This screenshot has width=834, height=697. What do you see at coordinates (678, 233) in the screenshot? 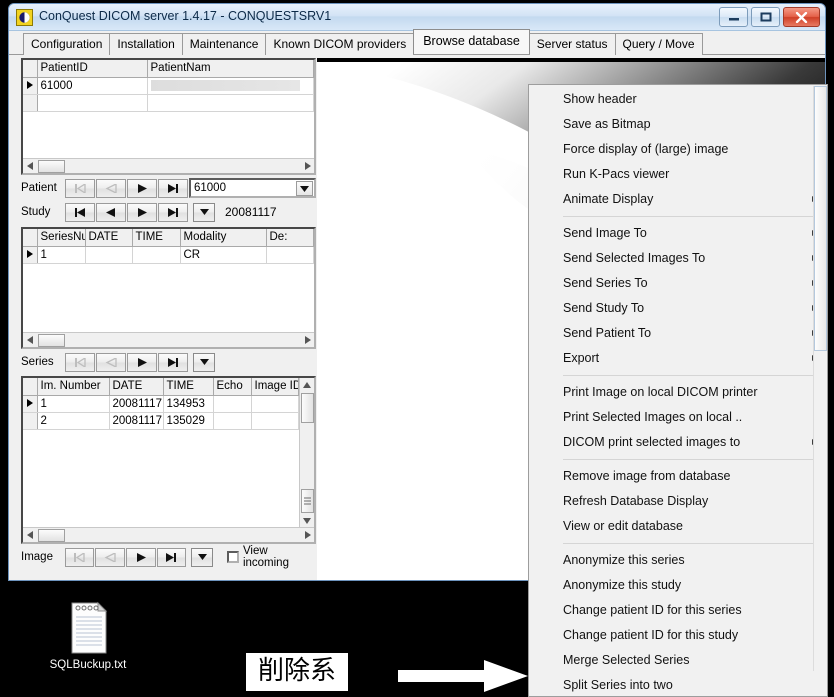
I see `menu-item-send-image-to: Send Image To` at bounding box center [678, 233].